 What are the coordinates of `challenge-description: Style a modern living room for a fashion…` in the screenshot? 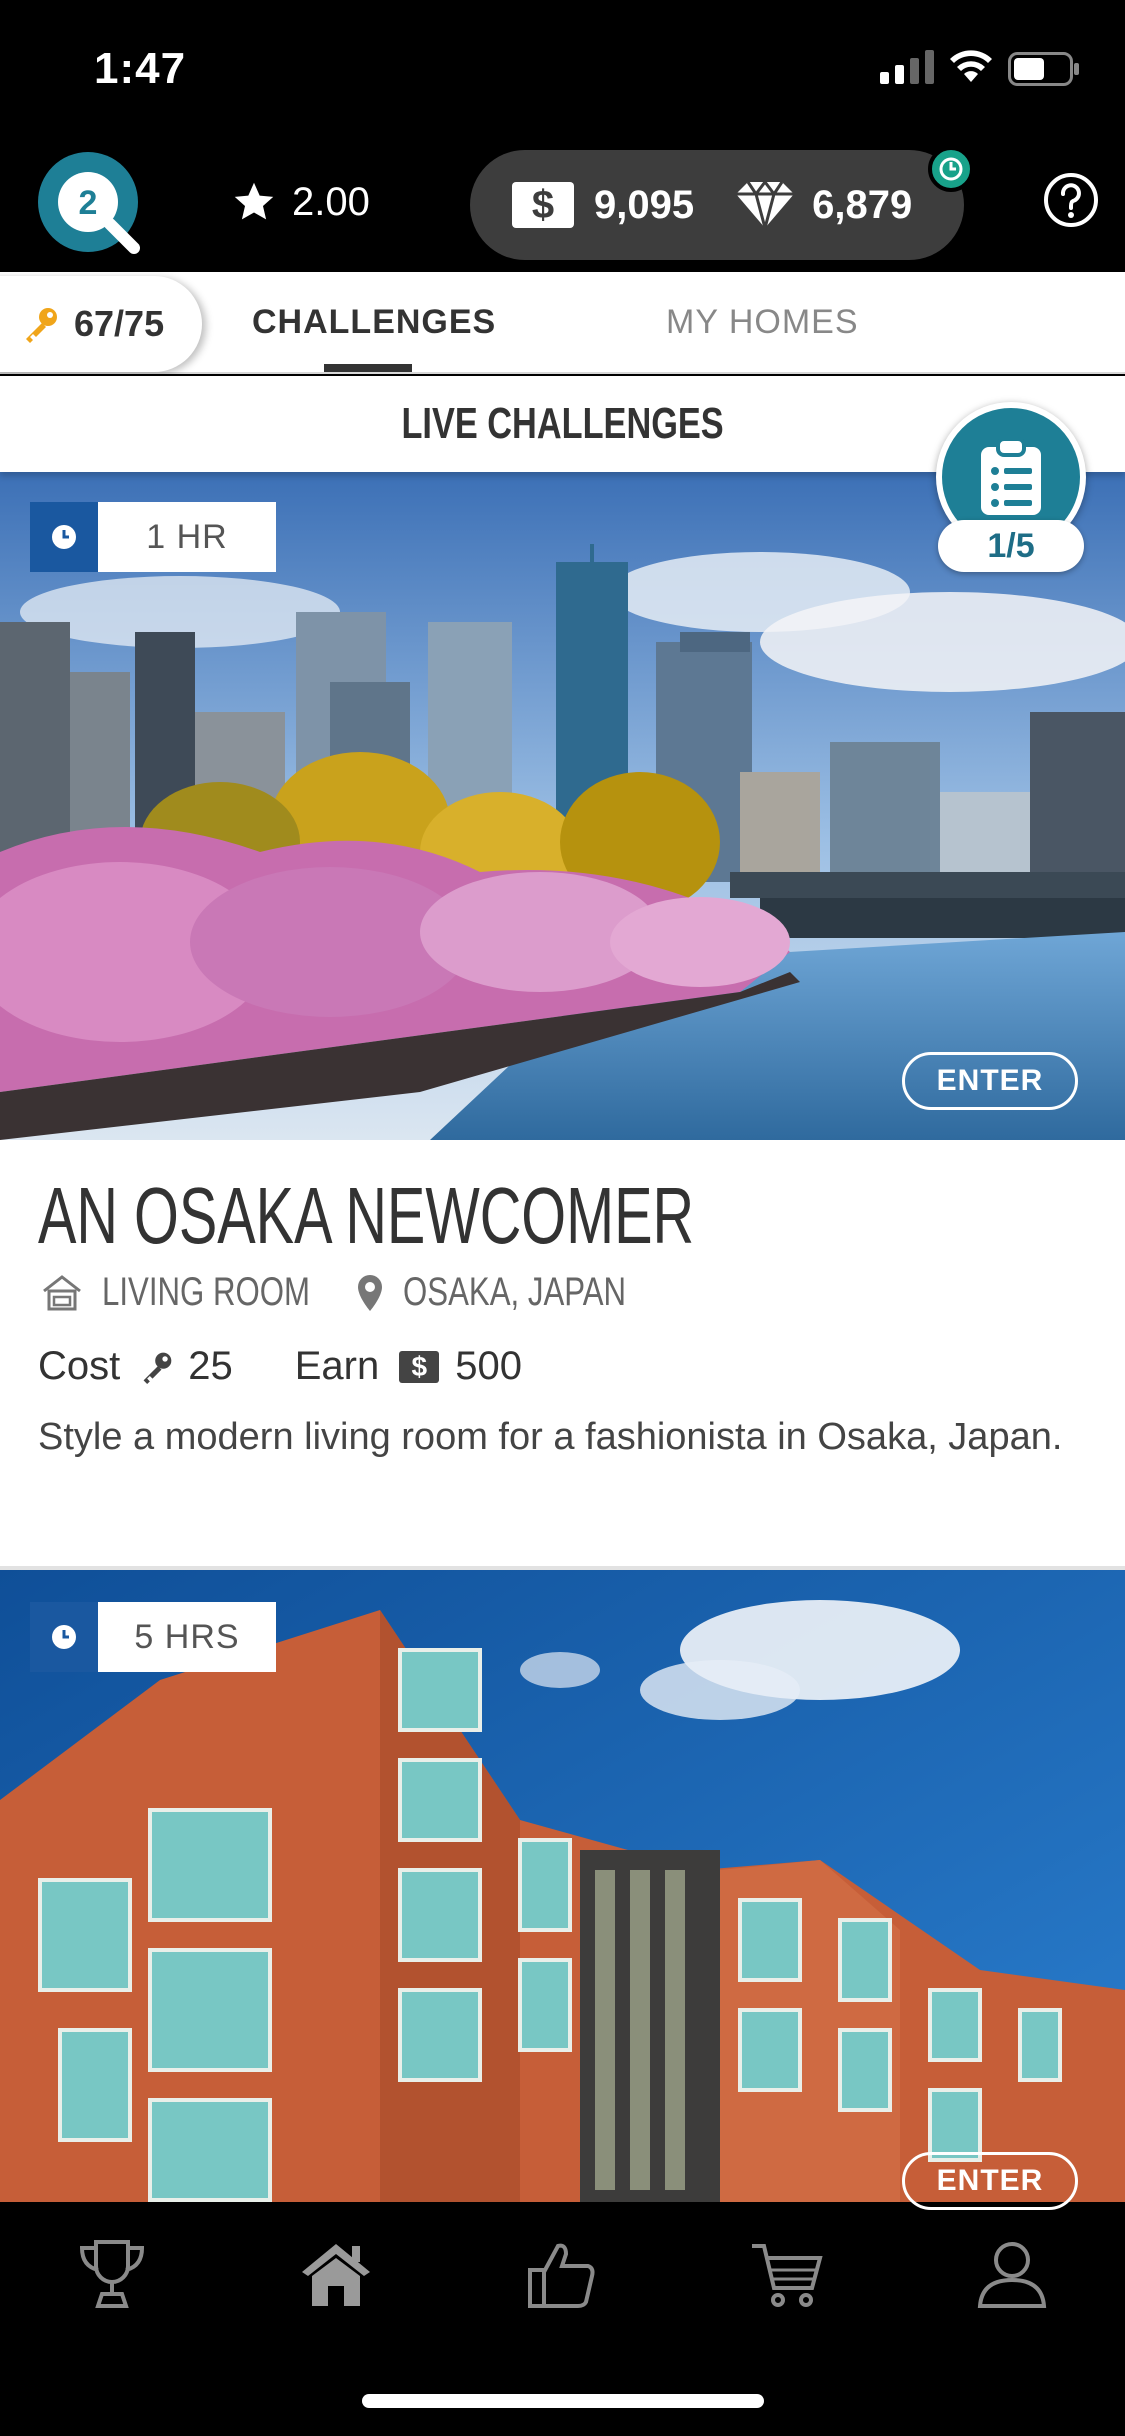 It's located at (550, 1437).